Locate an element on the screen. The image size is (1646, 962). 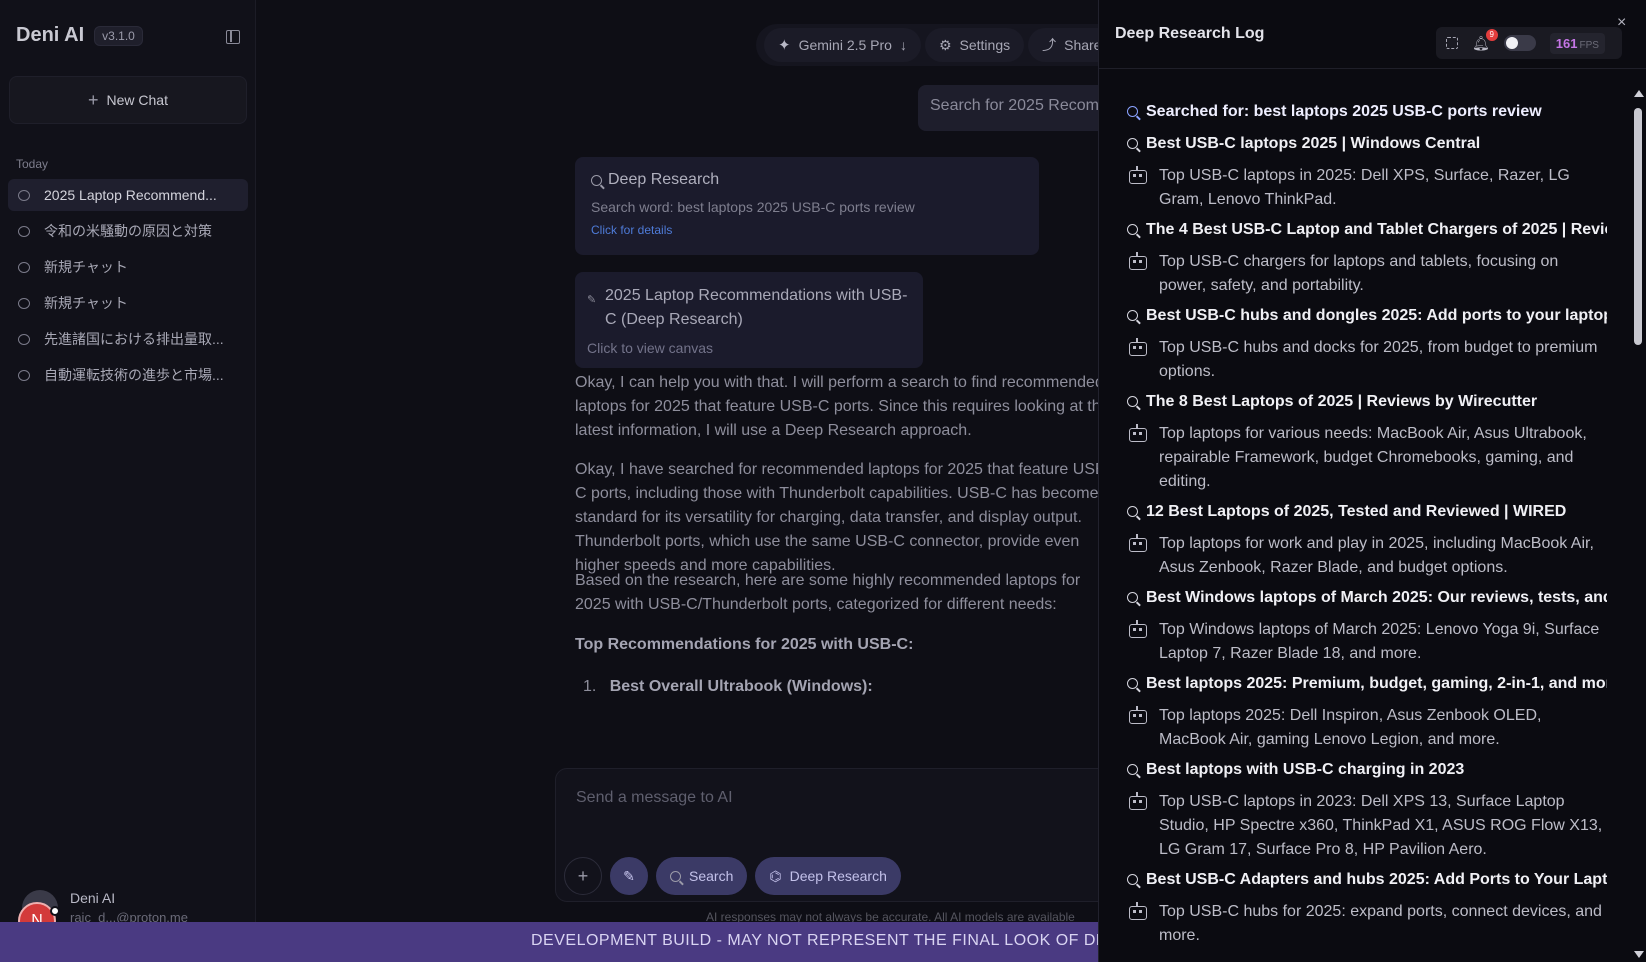
section-label-today: Today is located at coordinates (32, 164).